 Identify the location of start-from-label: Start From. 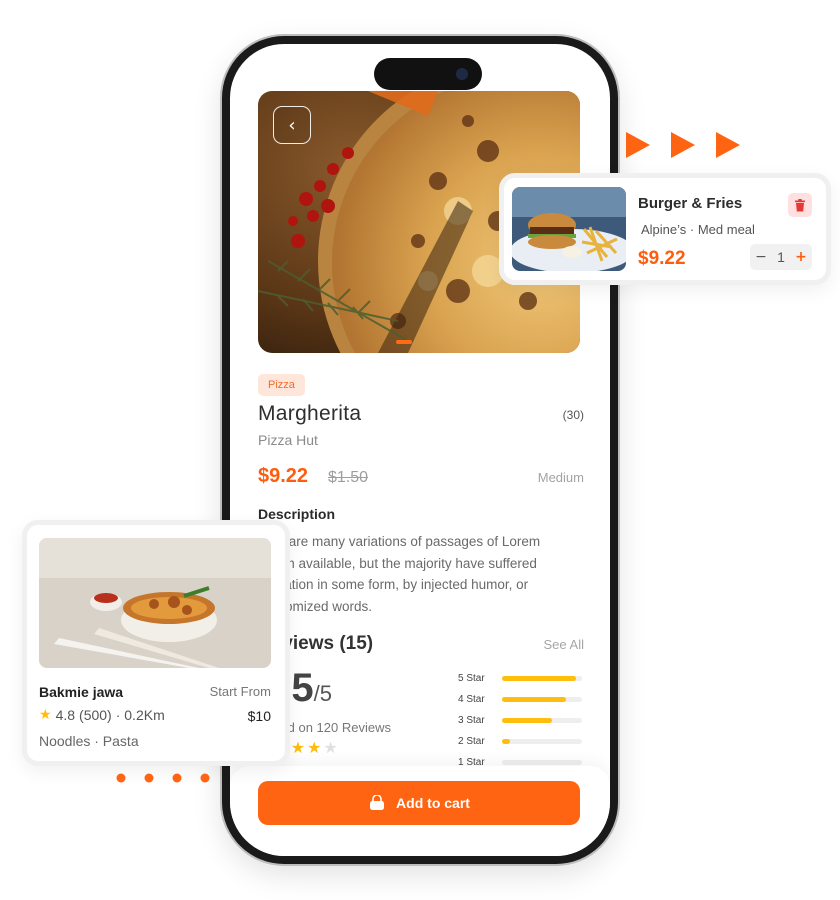
(240, 691).